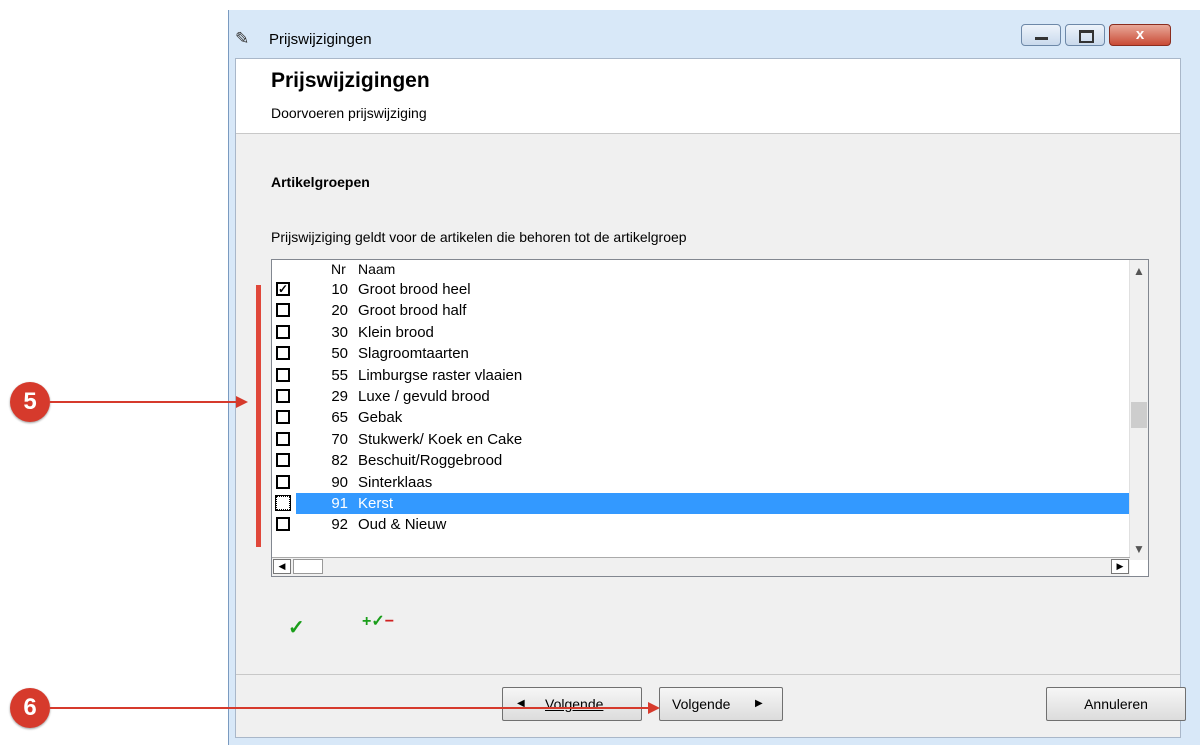 This screenshot has height=745, width=1200. I want to click on maximize-icon, so click(1086, 36).